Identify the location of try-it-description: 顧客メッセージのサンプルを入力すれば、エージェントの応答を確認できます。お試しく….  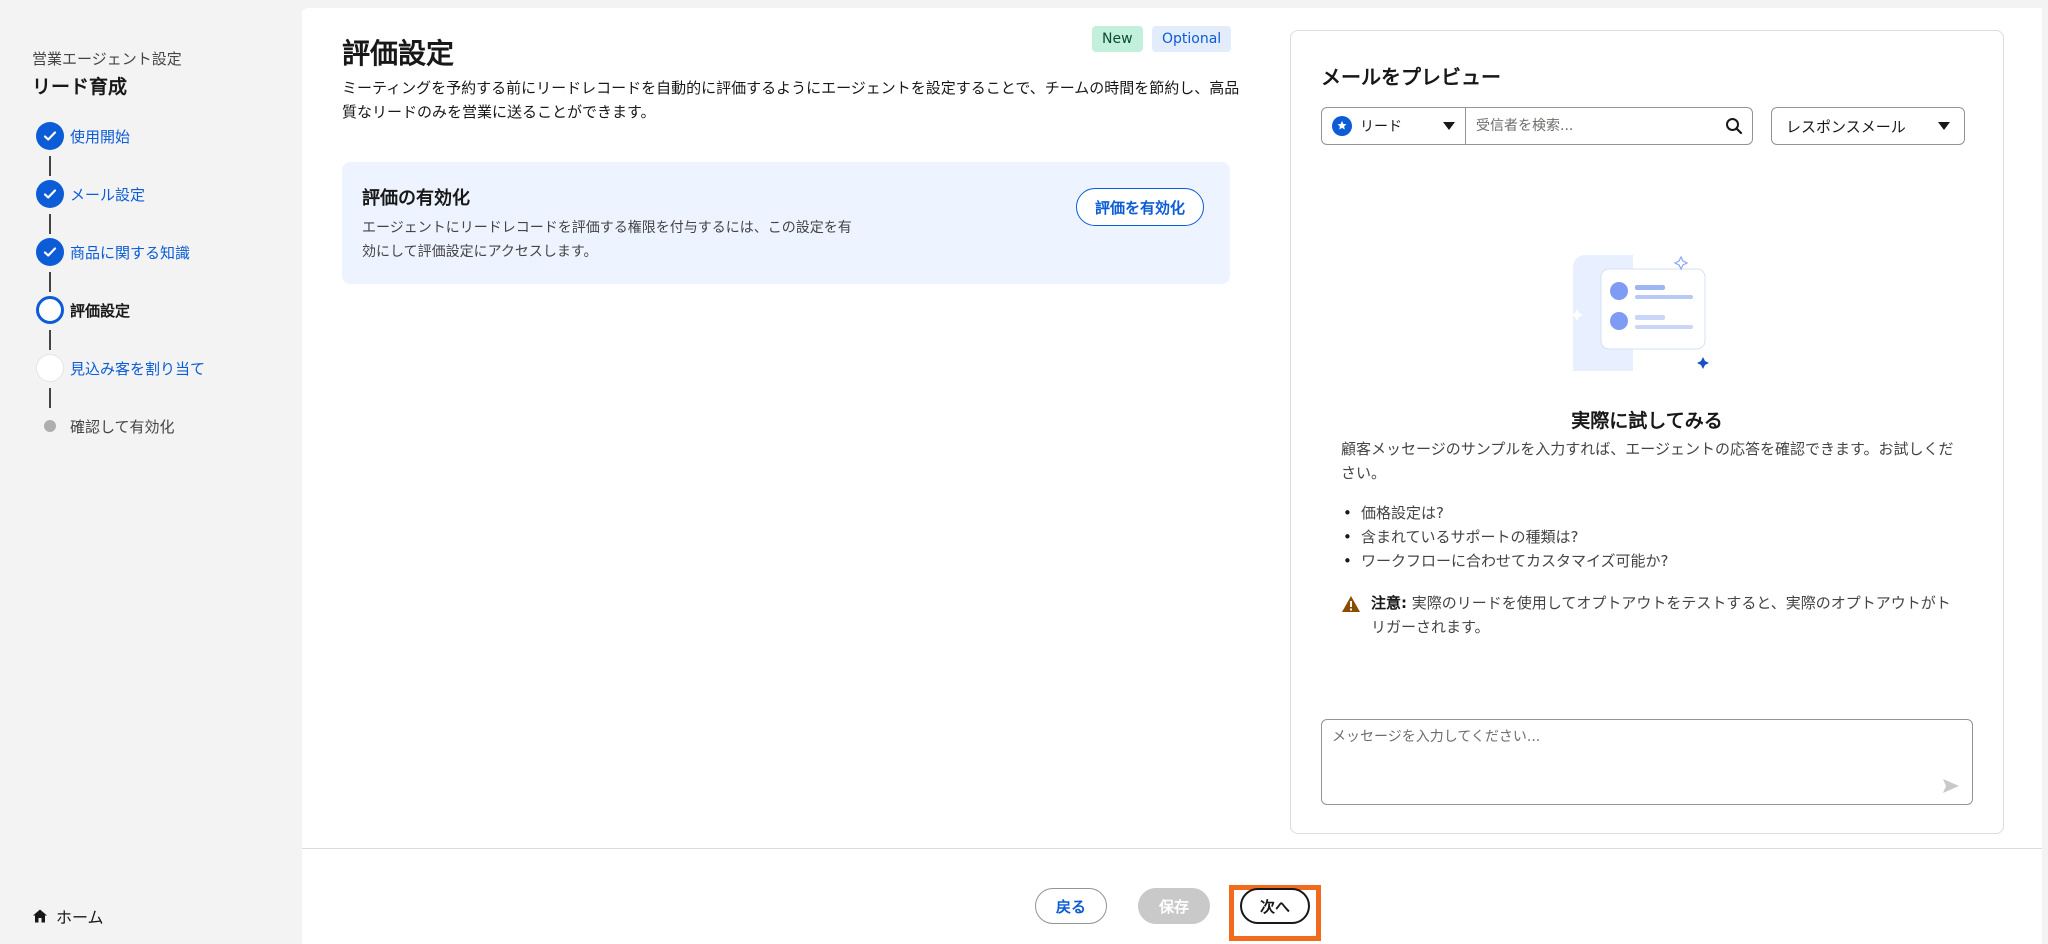
(1647, 461).